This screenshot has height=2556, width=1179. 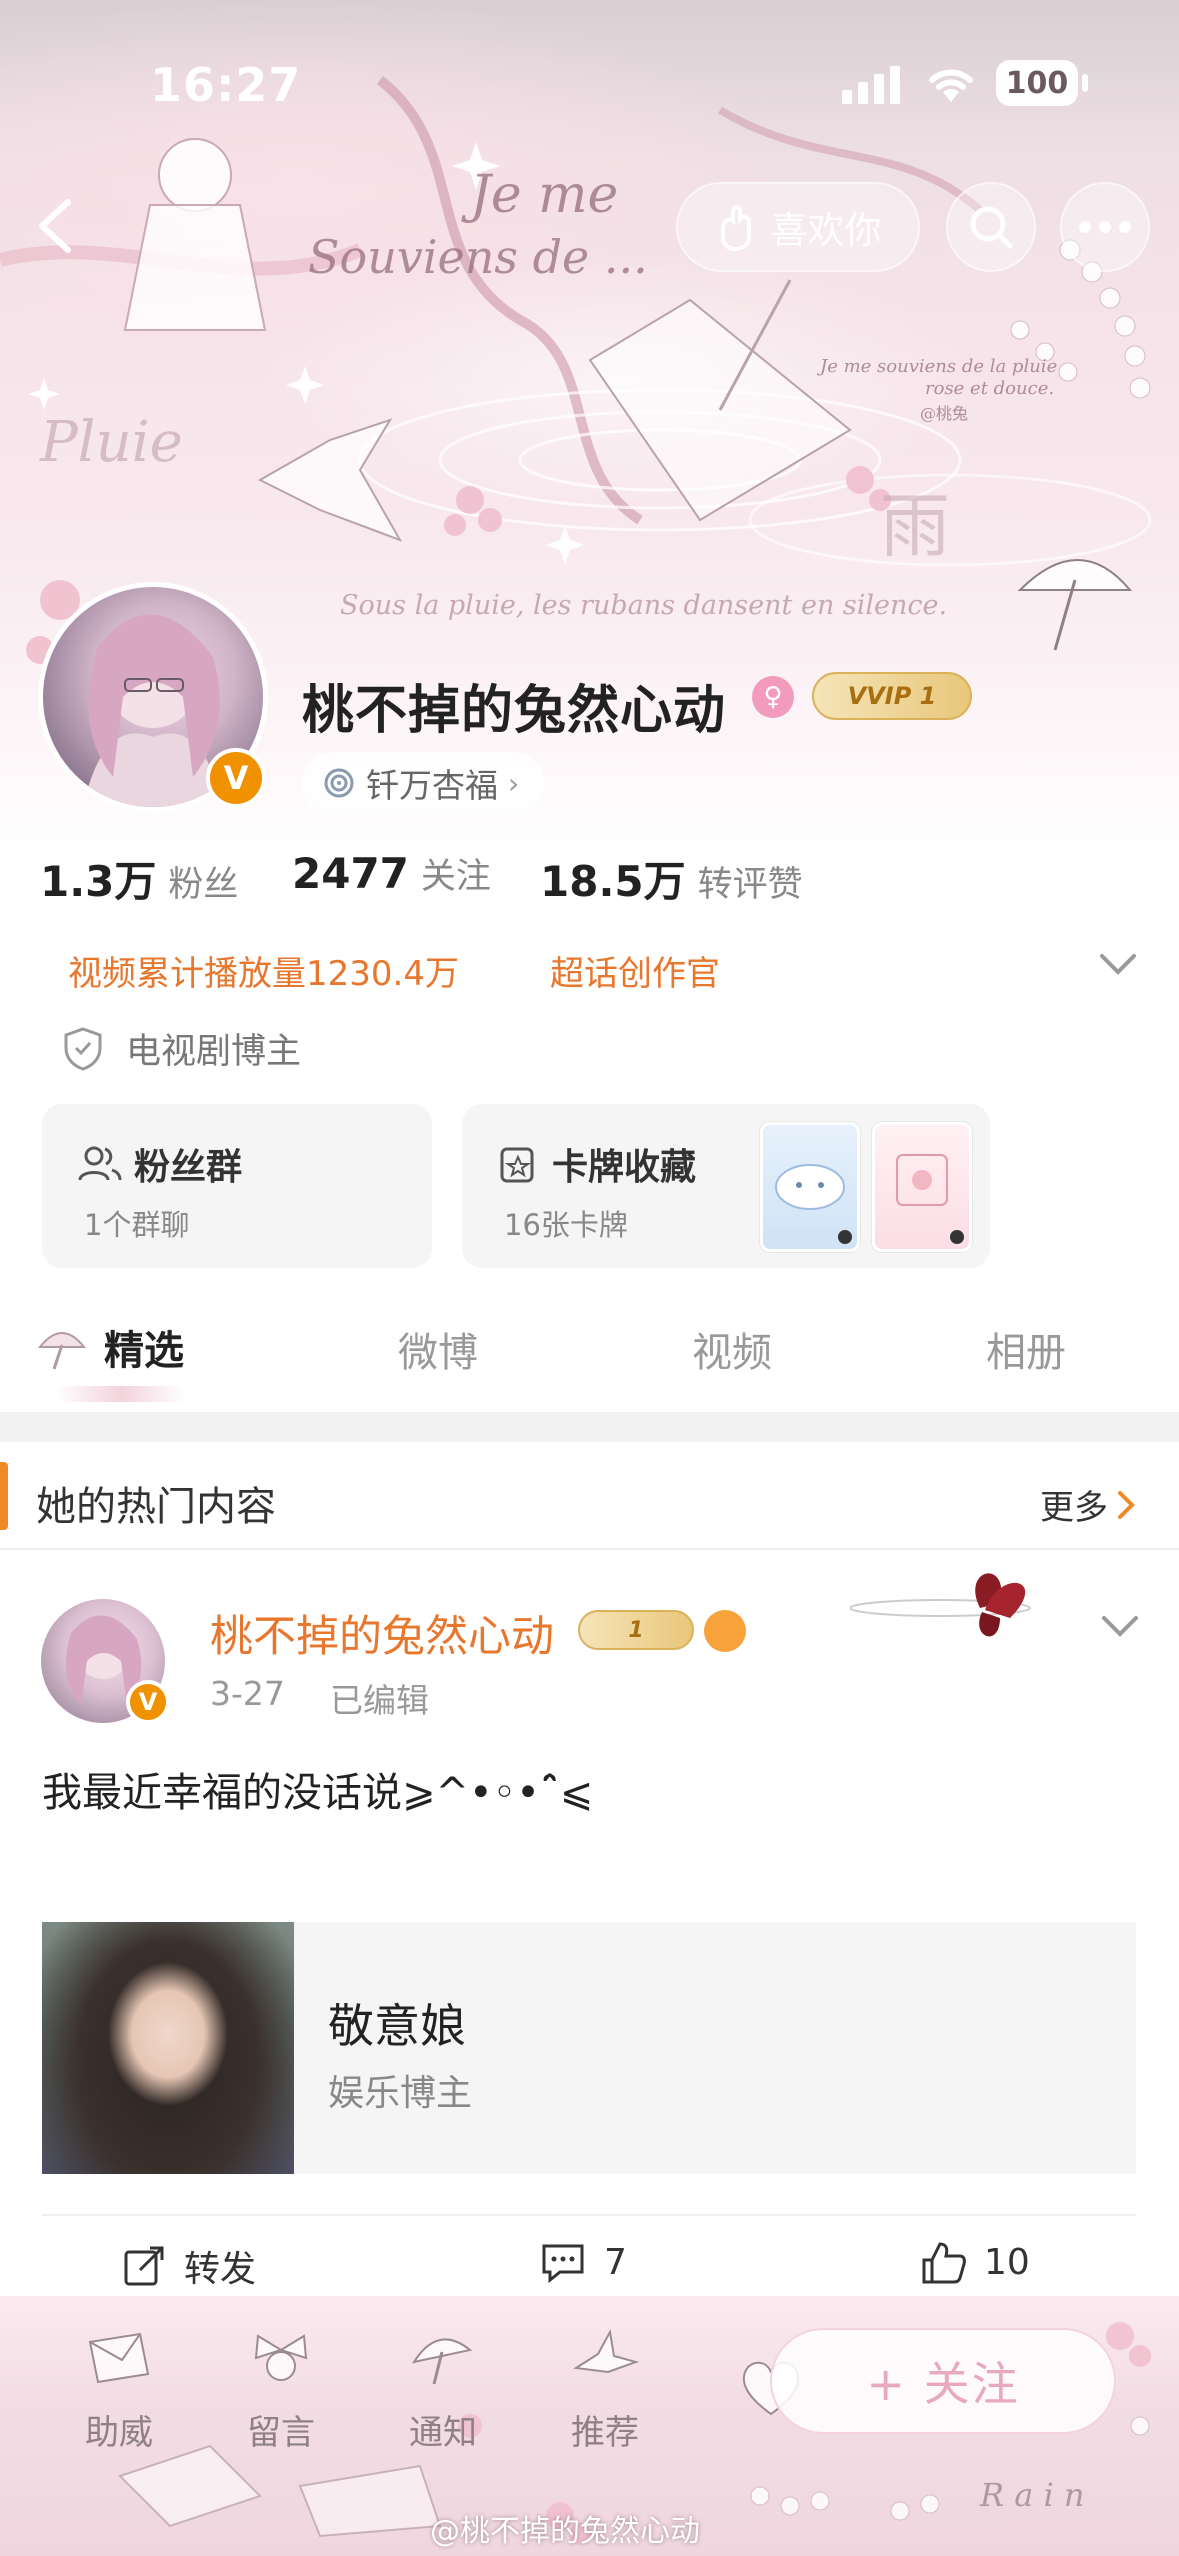 I want to click on banner-deco-text: Je me, so click(x=544, y=195).